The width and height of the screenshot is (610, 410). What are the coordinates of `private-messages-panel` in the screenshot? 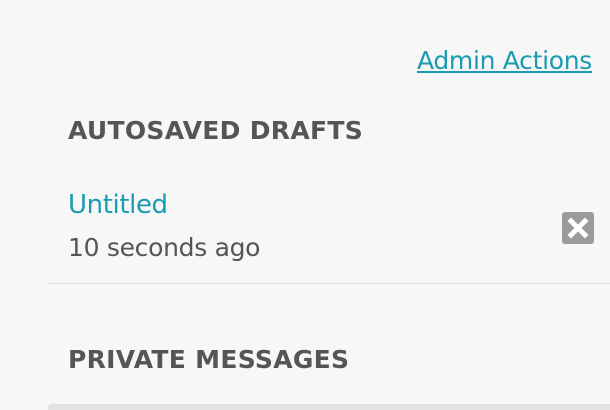 It's located at (329, 407).